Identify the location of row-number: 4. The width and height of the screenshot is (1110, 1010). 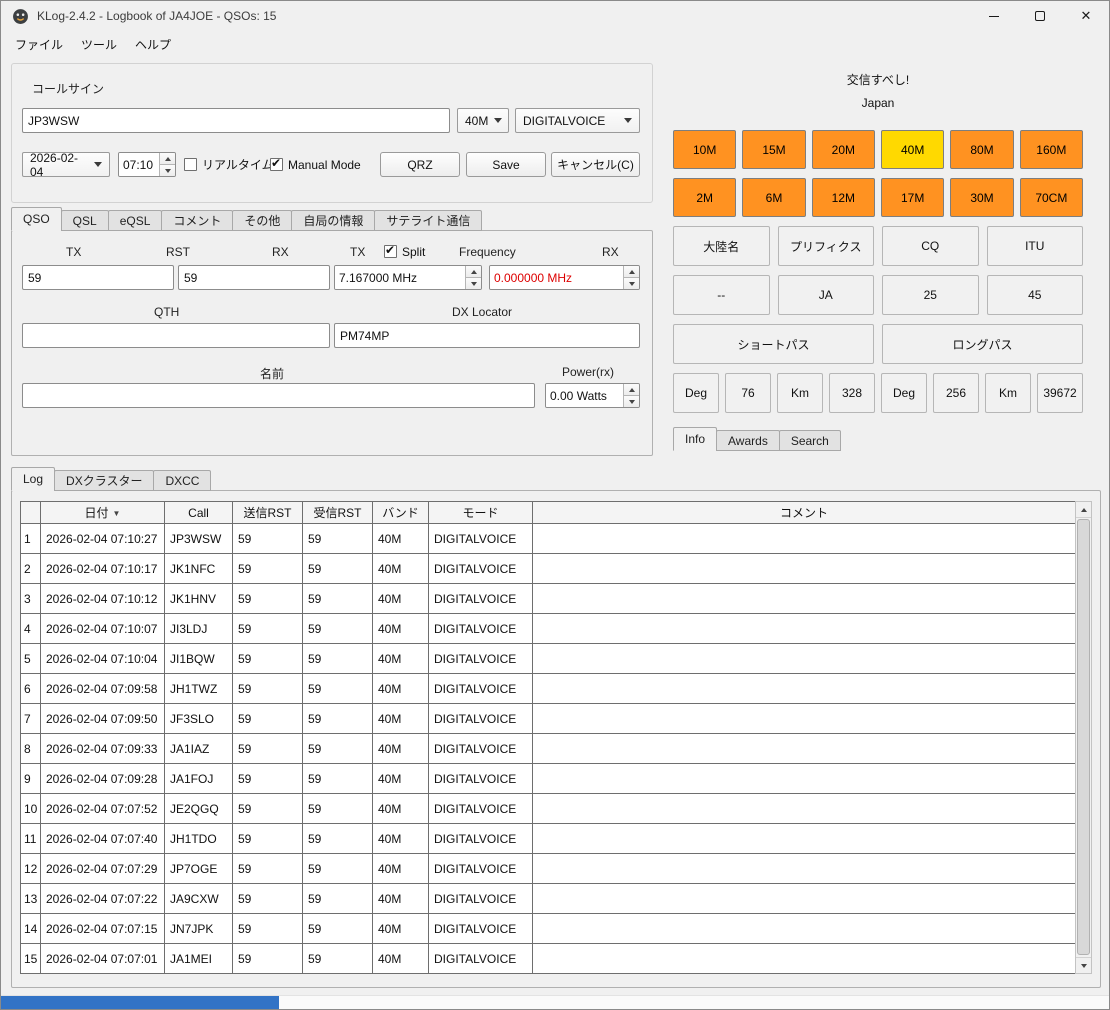
(30, 628).